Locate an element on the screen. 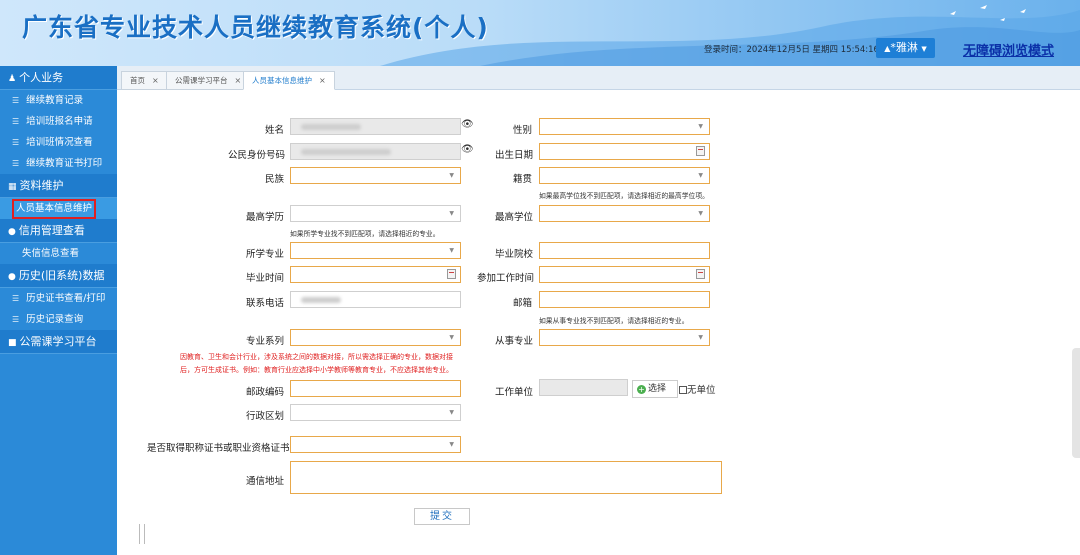  work-major-hint: 如果从事专业找不到匹配项，请选择相近的专业。 is located at coordinates (614, 321).